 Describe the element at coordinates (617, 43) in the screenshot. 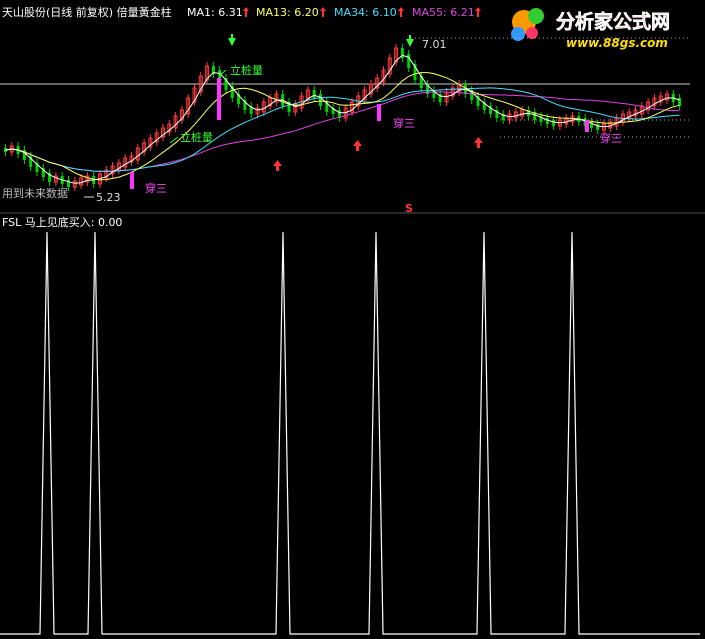

I see `watermark-url: www.88gs.com` at that location.